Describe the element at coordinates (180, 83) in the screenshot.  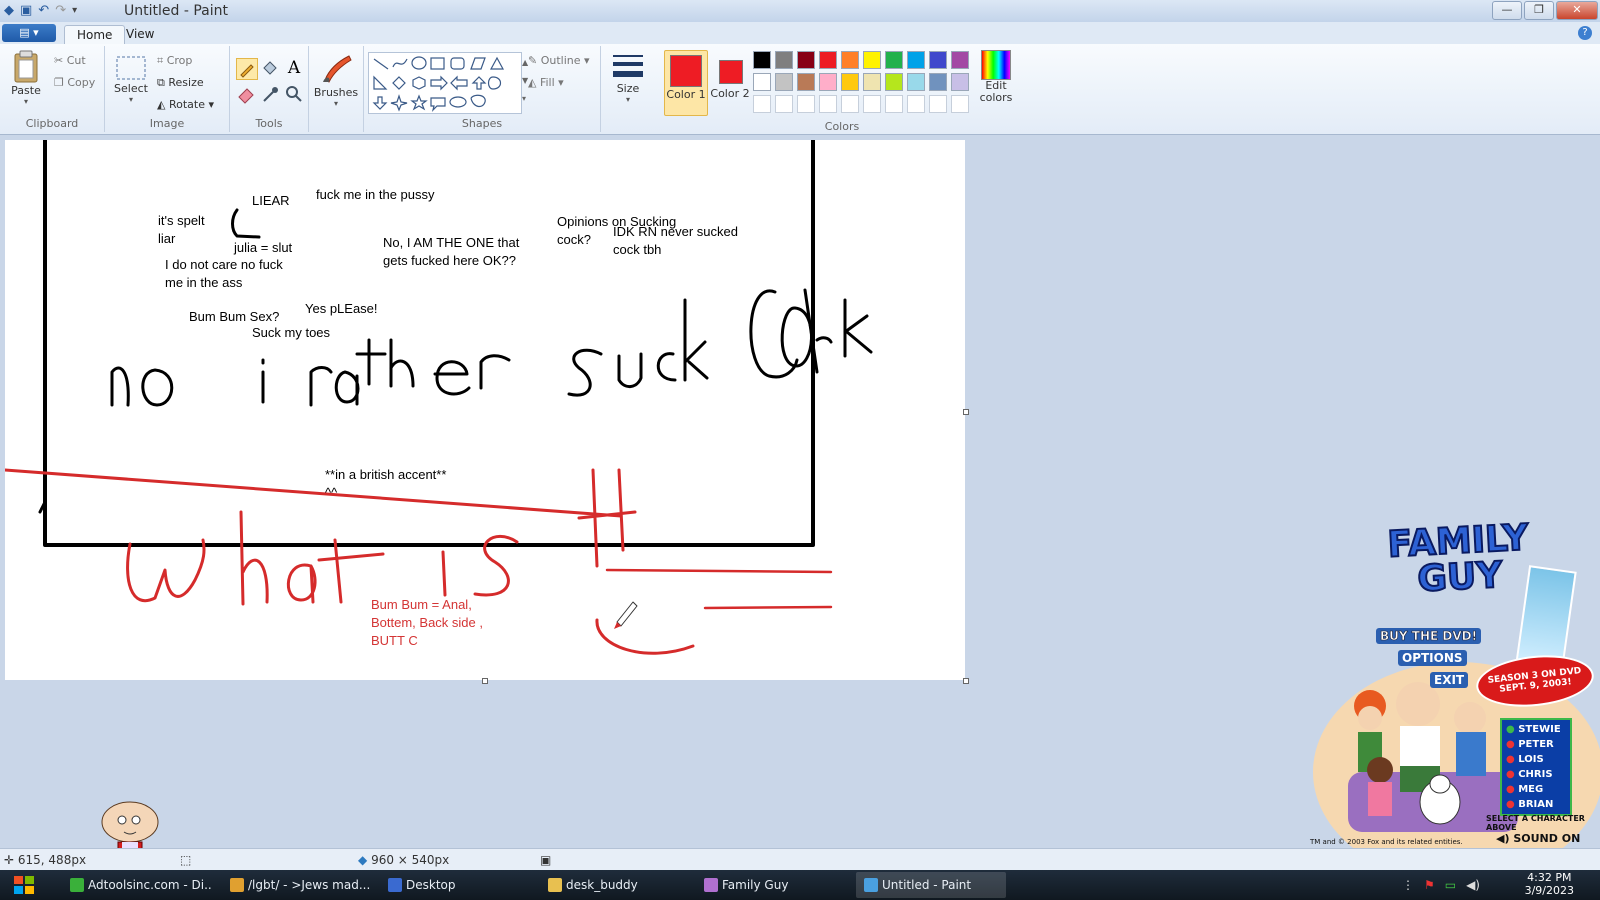
I see `resize-button: ⧉ Resize` at that location.